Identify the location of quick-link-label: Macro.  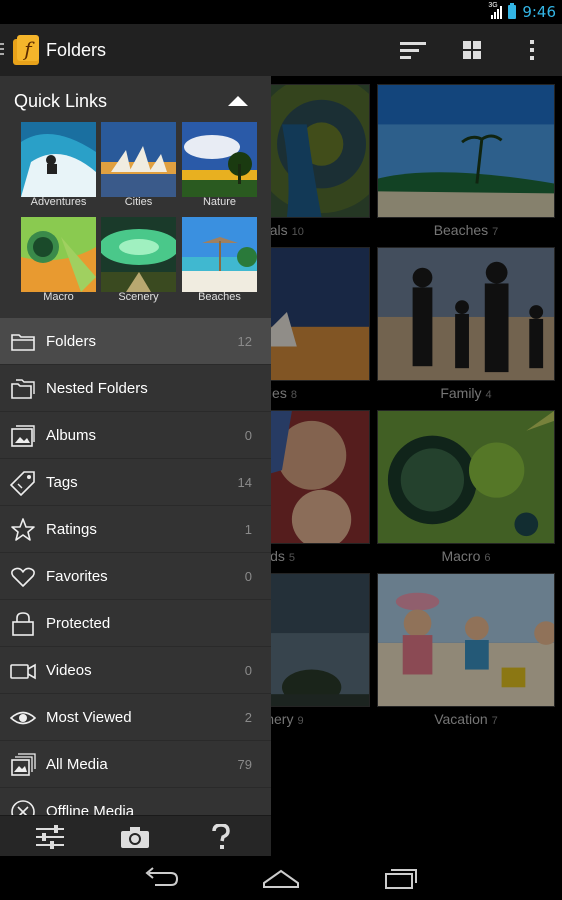
(58, 297).